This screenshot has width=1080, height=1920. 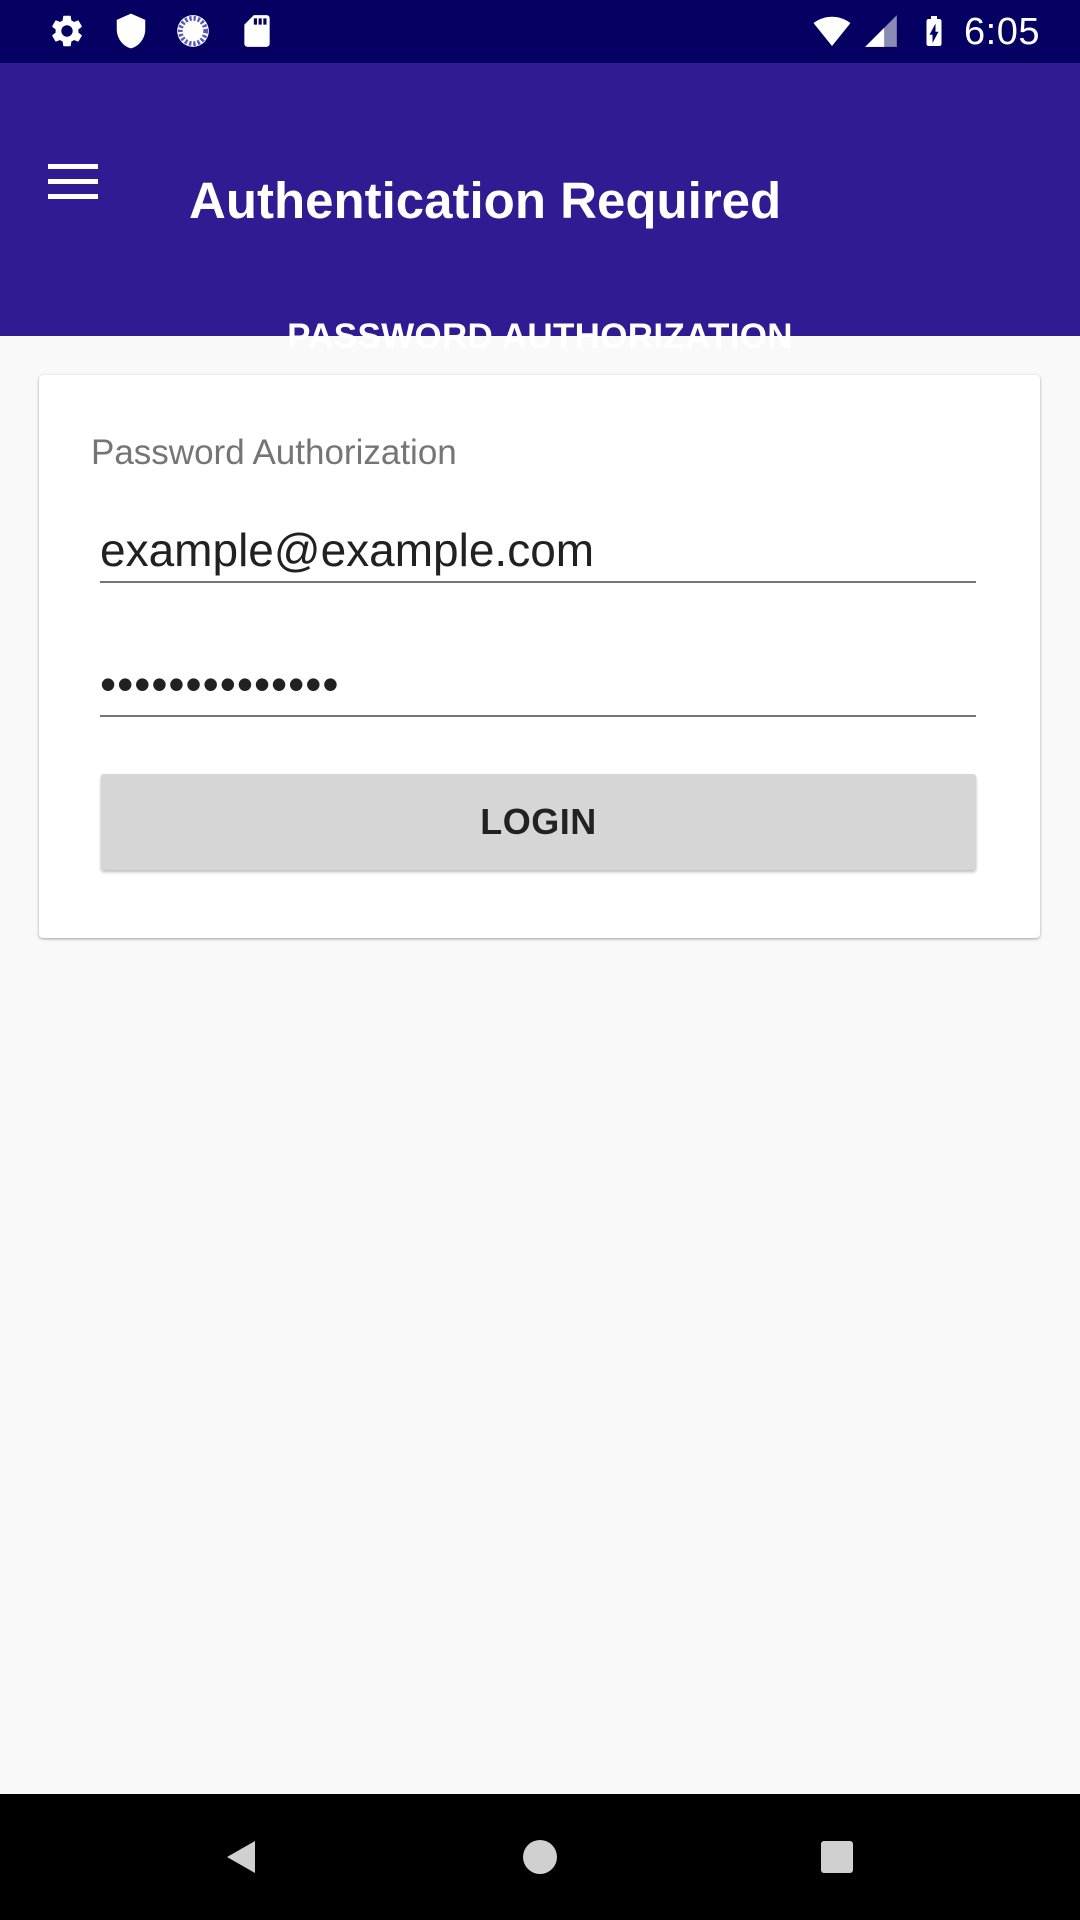 What do you see at coordinates (131, 31) in the screenshot?
I see `shield-icon` at bounding box center [131, 31].